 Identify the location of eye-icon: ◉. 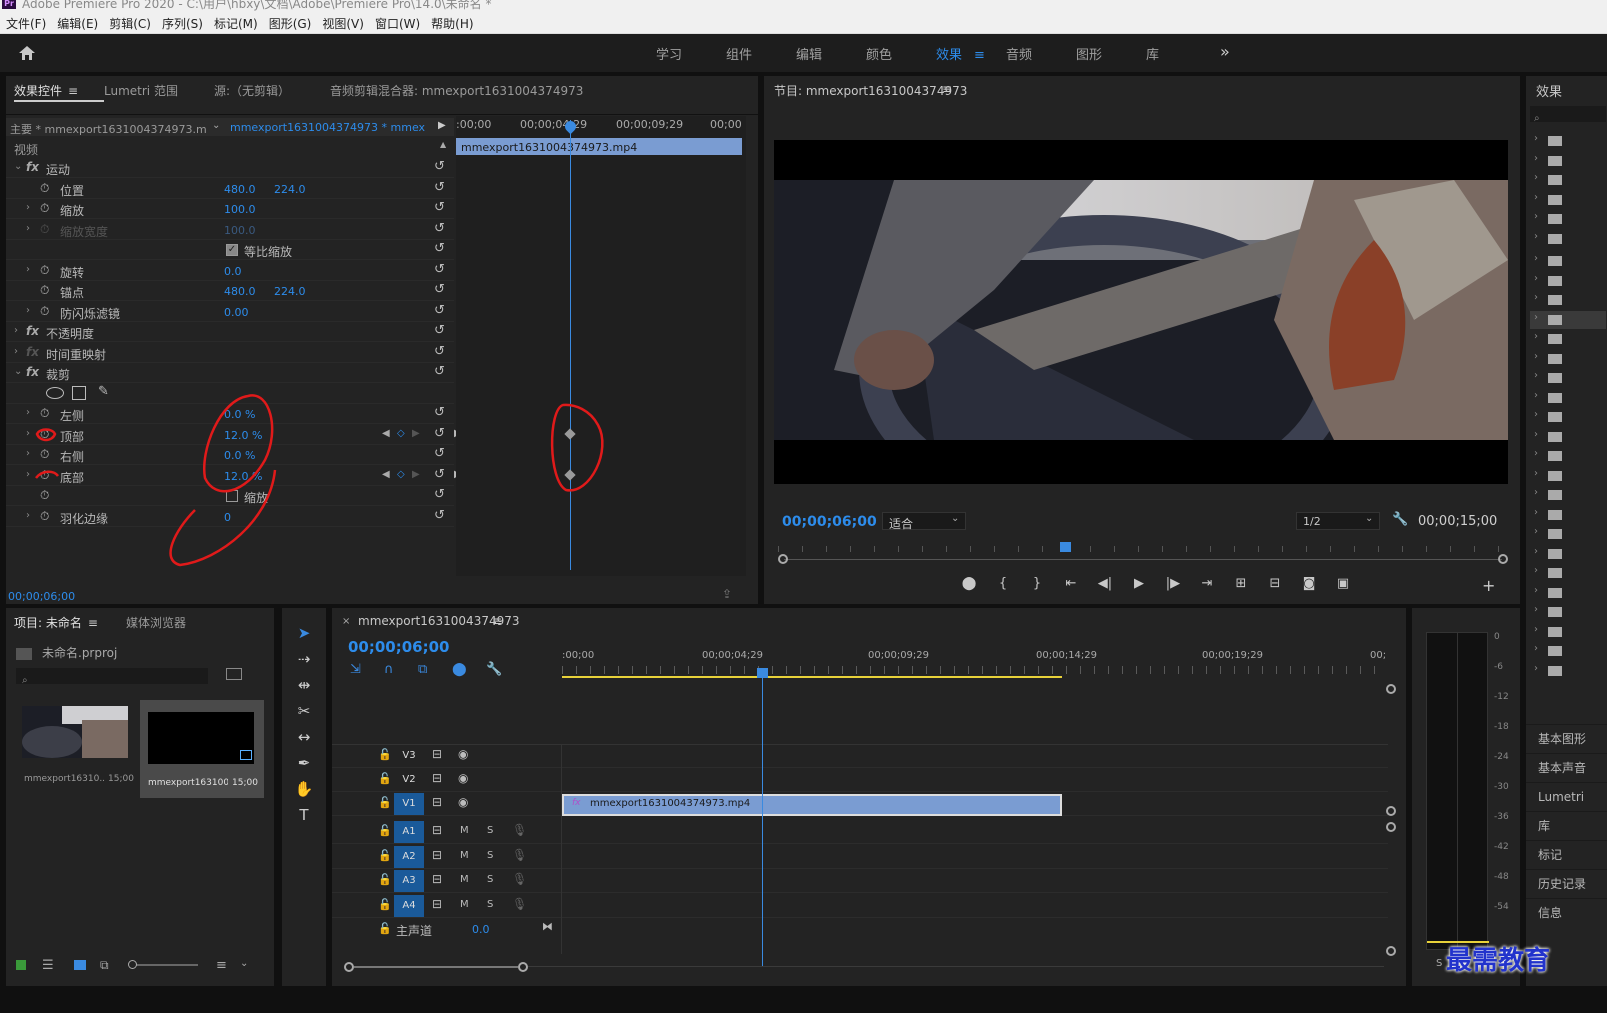
(463, 754).